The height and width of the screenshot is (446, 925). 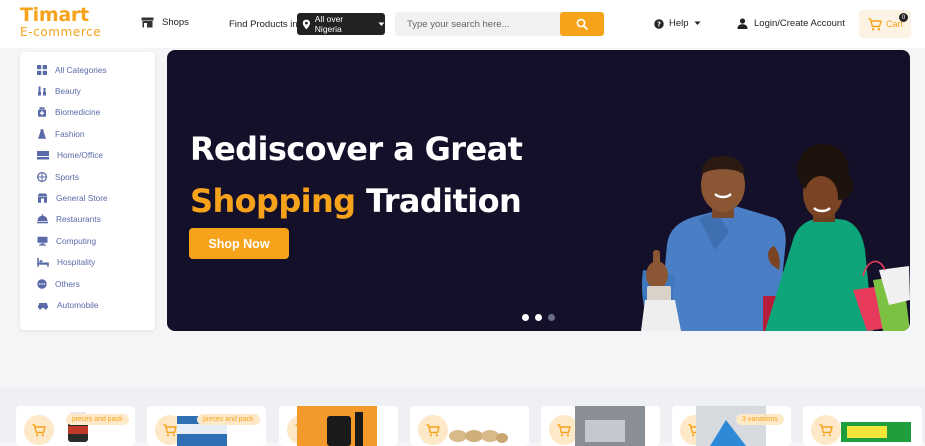 I want to click on sidebar-item-restaurants: Restaurants, so click(x=87, y=219).